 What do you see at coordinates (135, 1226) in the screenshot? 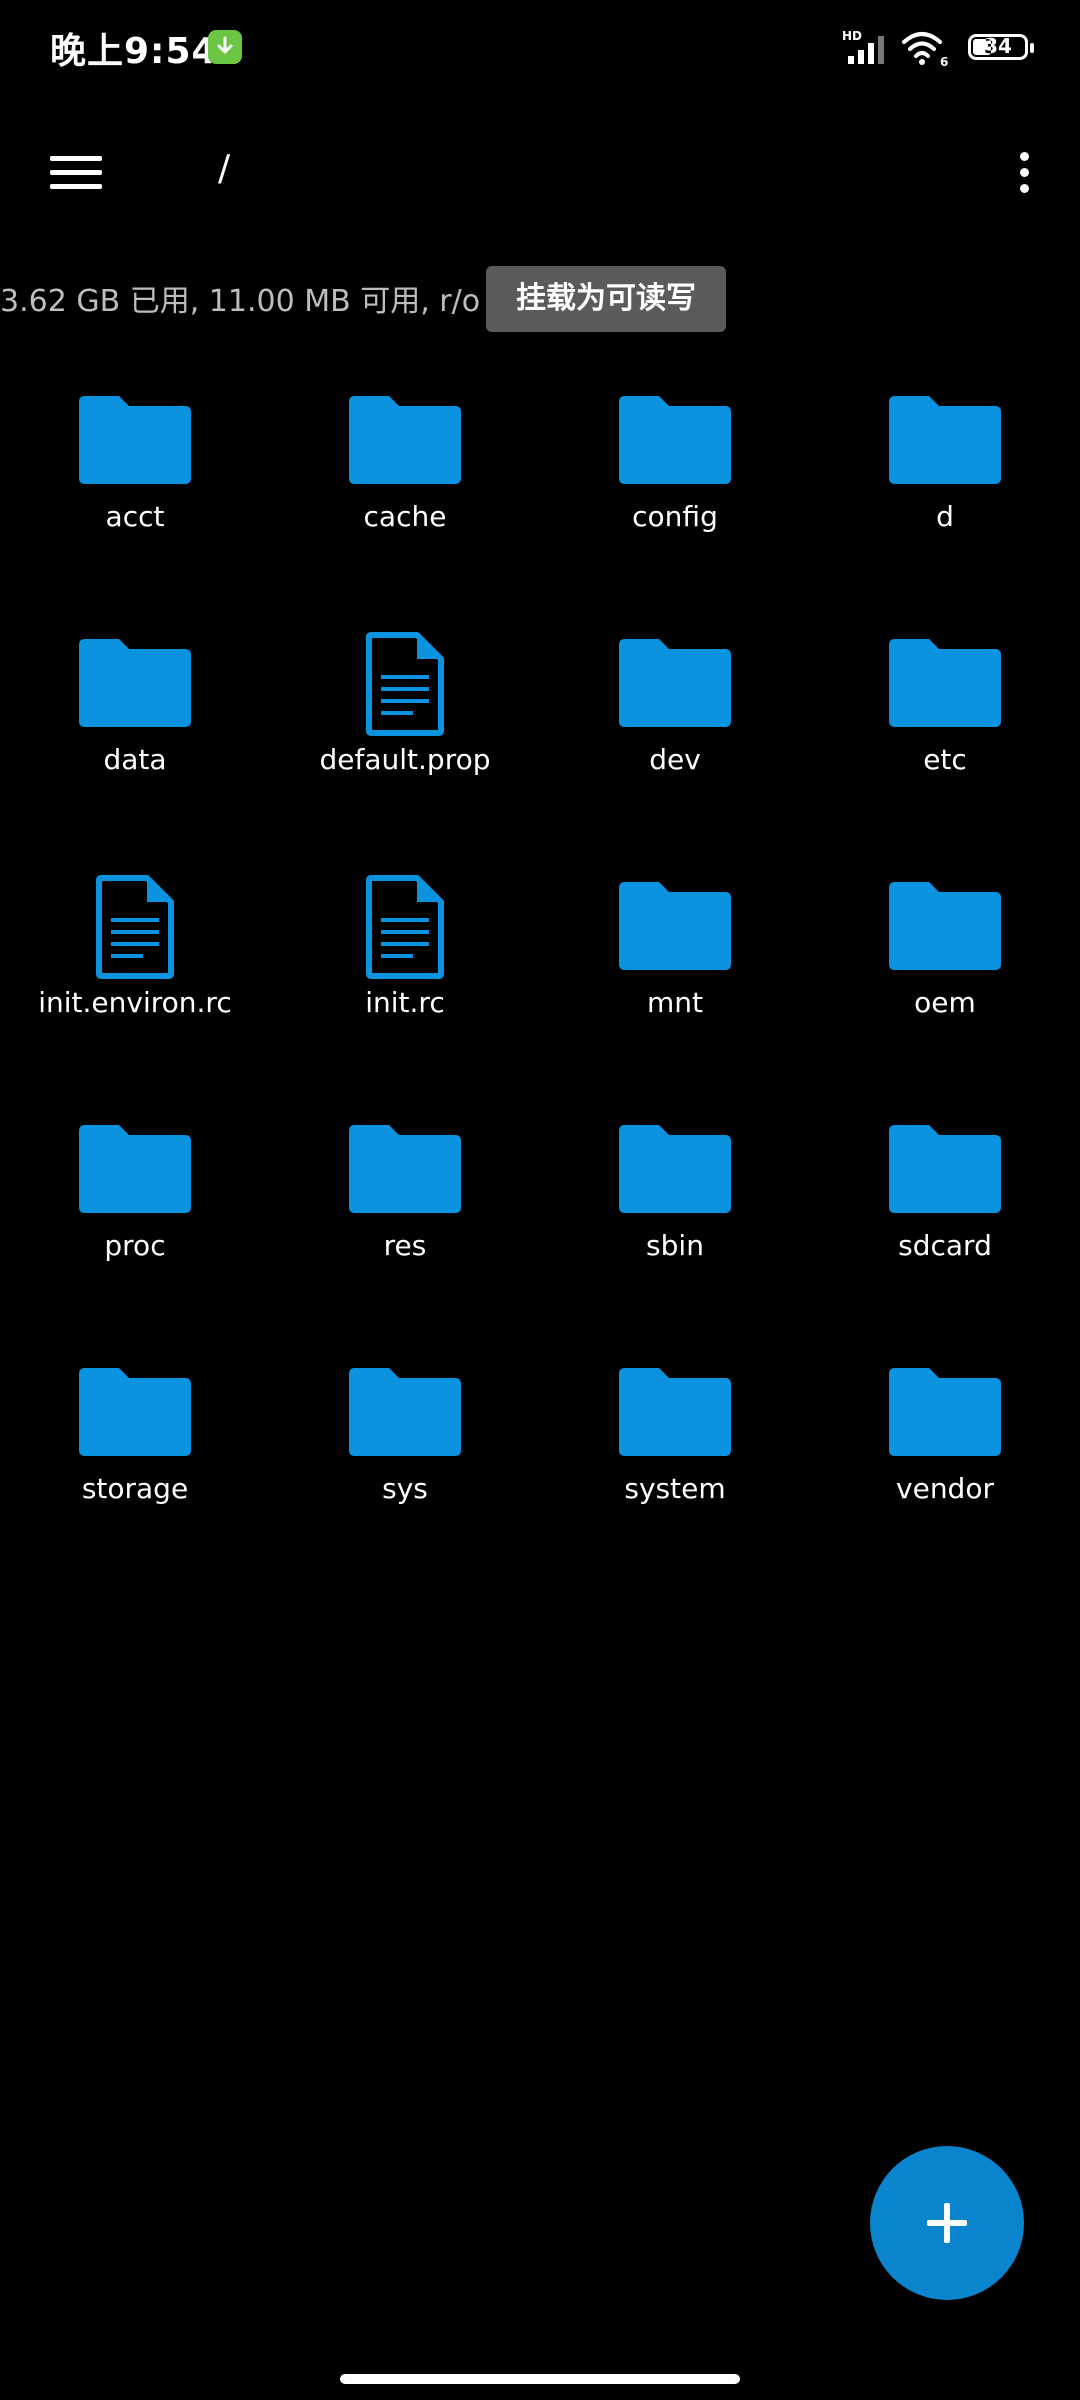
I see `folder-item: proc` at bounding box center [135, 1226].